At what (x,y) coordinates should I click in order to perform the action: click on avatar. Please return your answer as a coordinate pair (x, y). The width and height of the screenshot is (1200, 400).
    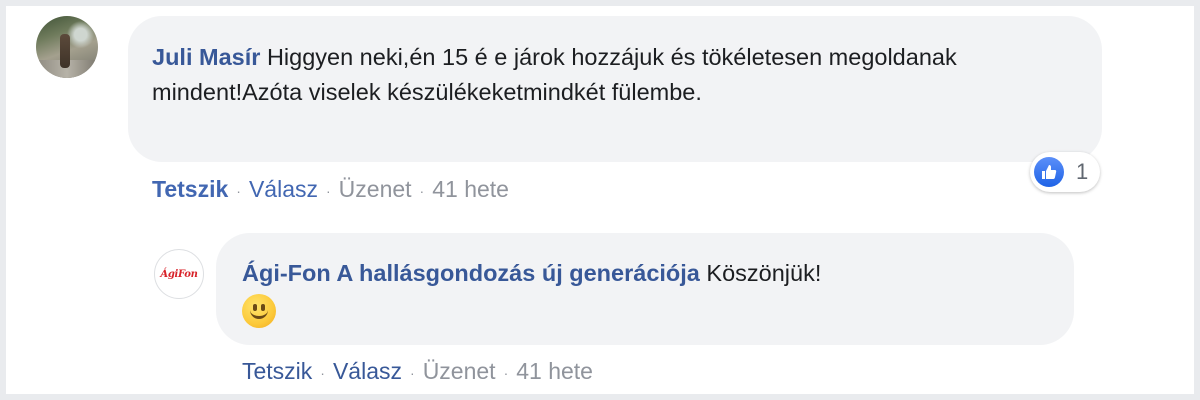
    Looking at the image, I should click on (67, 47).